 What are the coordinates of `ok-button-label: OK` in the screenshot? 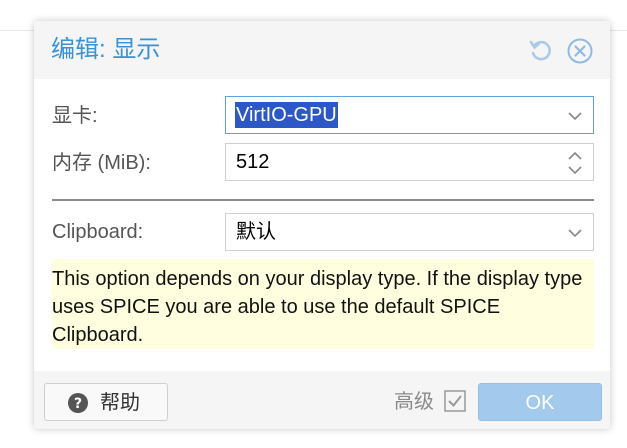 It's located at (540, 403).